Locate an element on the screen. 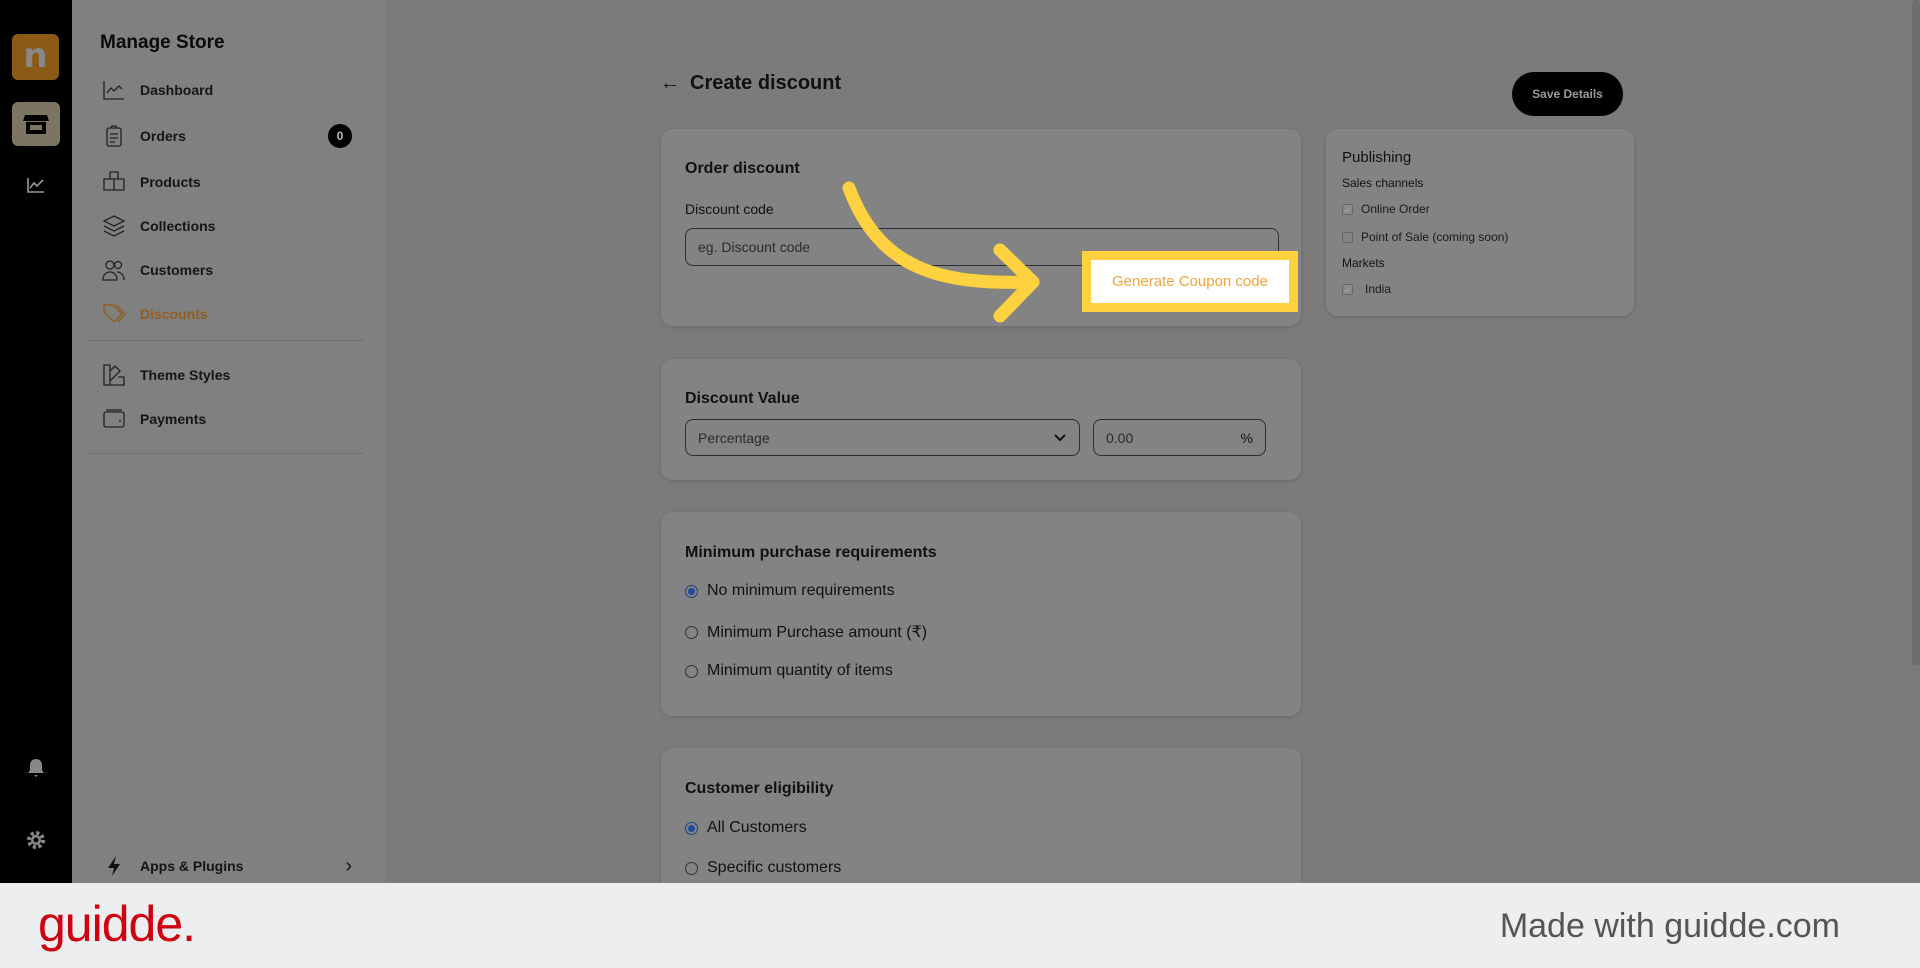  footer-bar: guidde. Made with guidde.com is located at coordinates (960, 925).